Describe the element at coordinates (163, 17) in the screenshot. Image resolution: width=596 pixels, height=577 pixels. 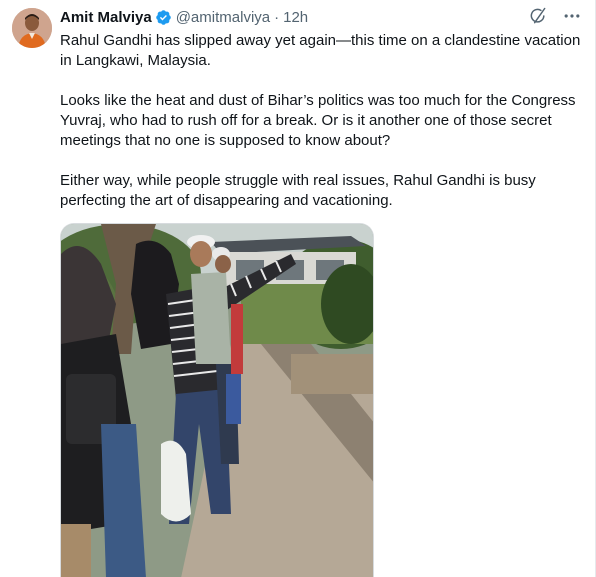
I see `verified-badge-icon` at that location.